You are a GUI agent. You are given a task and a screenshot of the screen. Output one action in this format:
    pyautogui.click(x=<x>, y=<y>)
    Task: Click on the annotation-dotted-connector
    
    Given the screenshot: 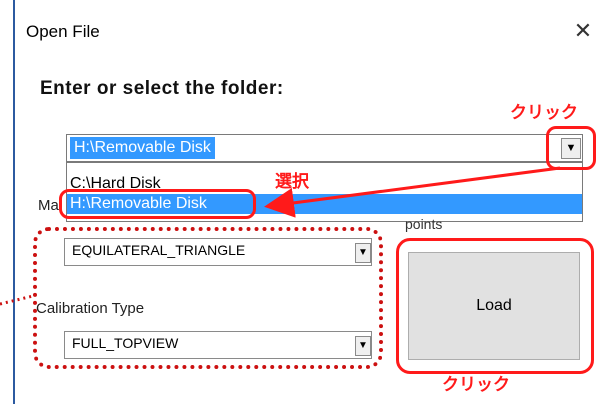 What is the action you would take?
    pyautogui.click(x=17, y=300)
    